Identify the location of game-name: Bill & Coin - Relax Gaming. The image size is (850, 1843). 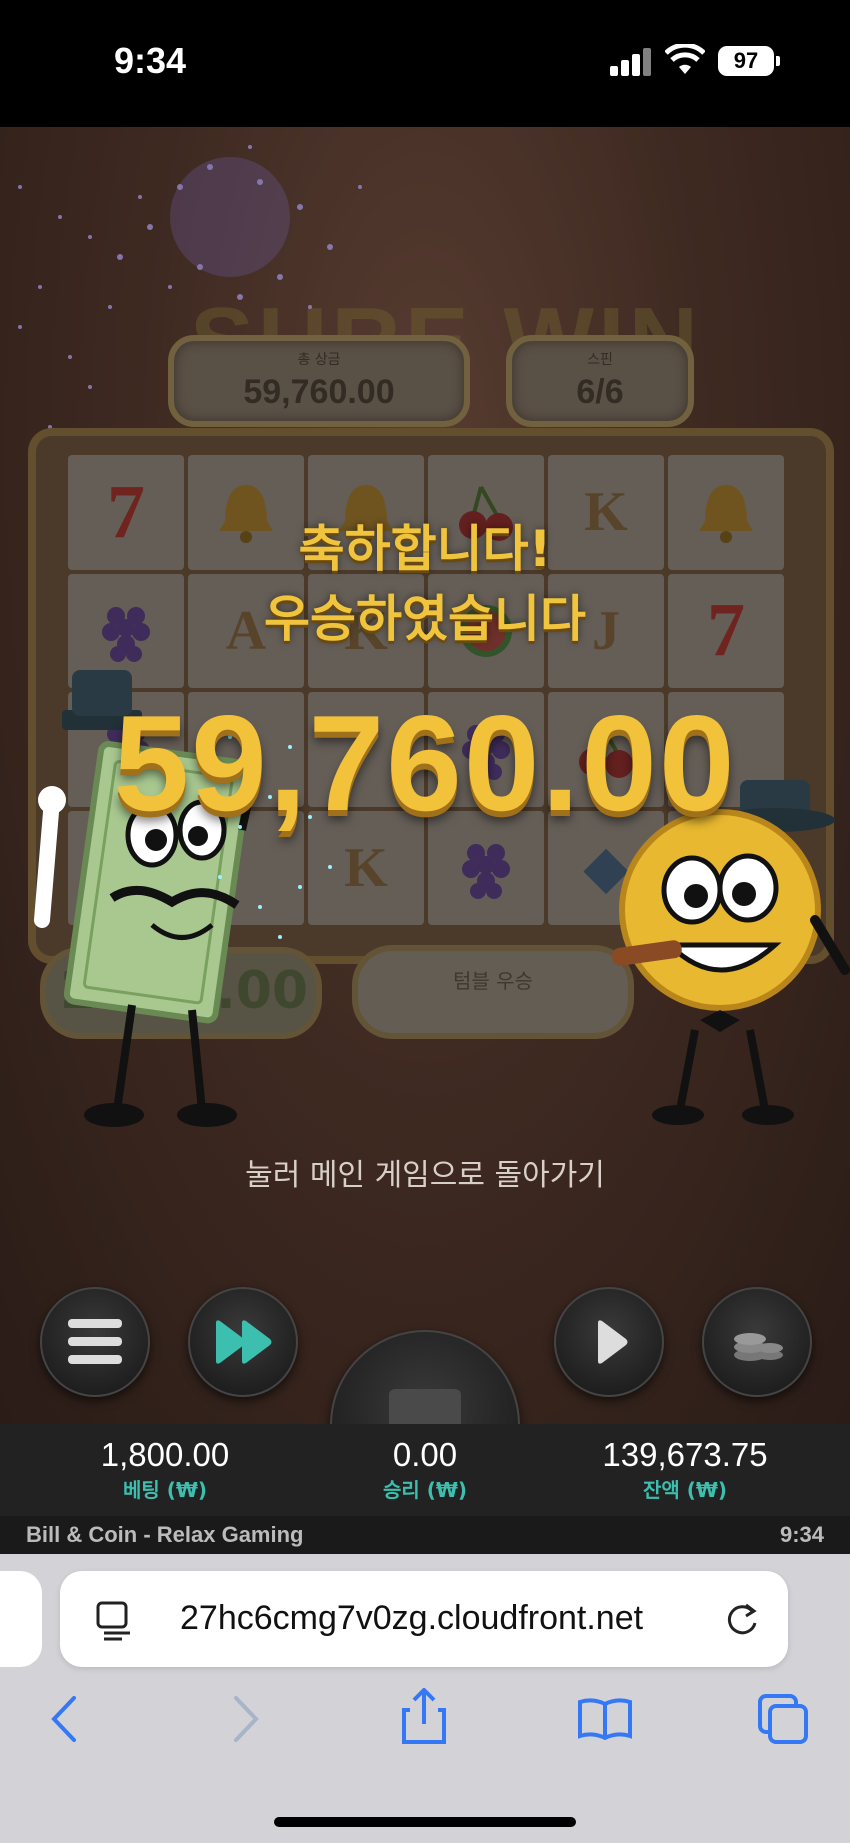
(165, 1534).